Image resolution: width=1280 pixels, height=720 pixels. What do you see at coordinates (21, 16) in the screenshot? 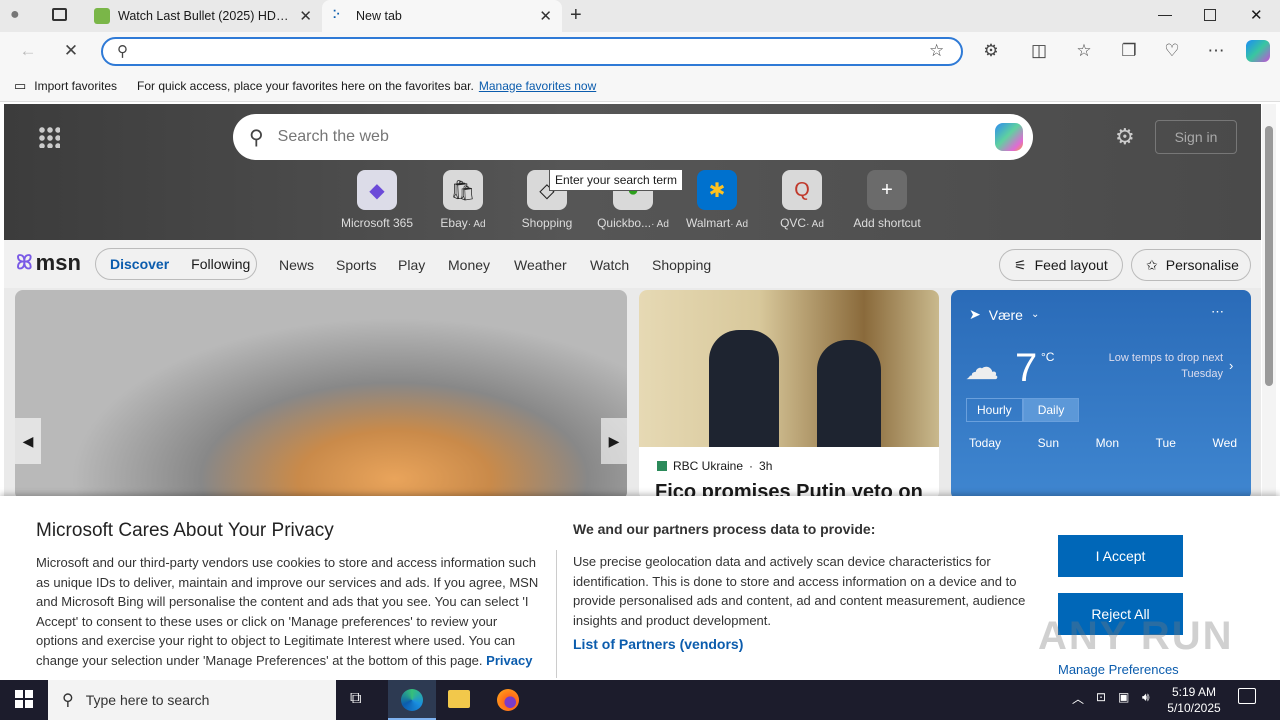
I see `profile-icon: ●` at bounding box center [21, 16].